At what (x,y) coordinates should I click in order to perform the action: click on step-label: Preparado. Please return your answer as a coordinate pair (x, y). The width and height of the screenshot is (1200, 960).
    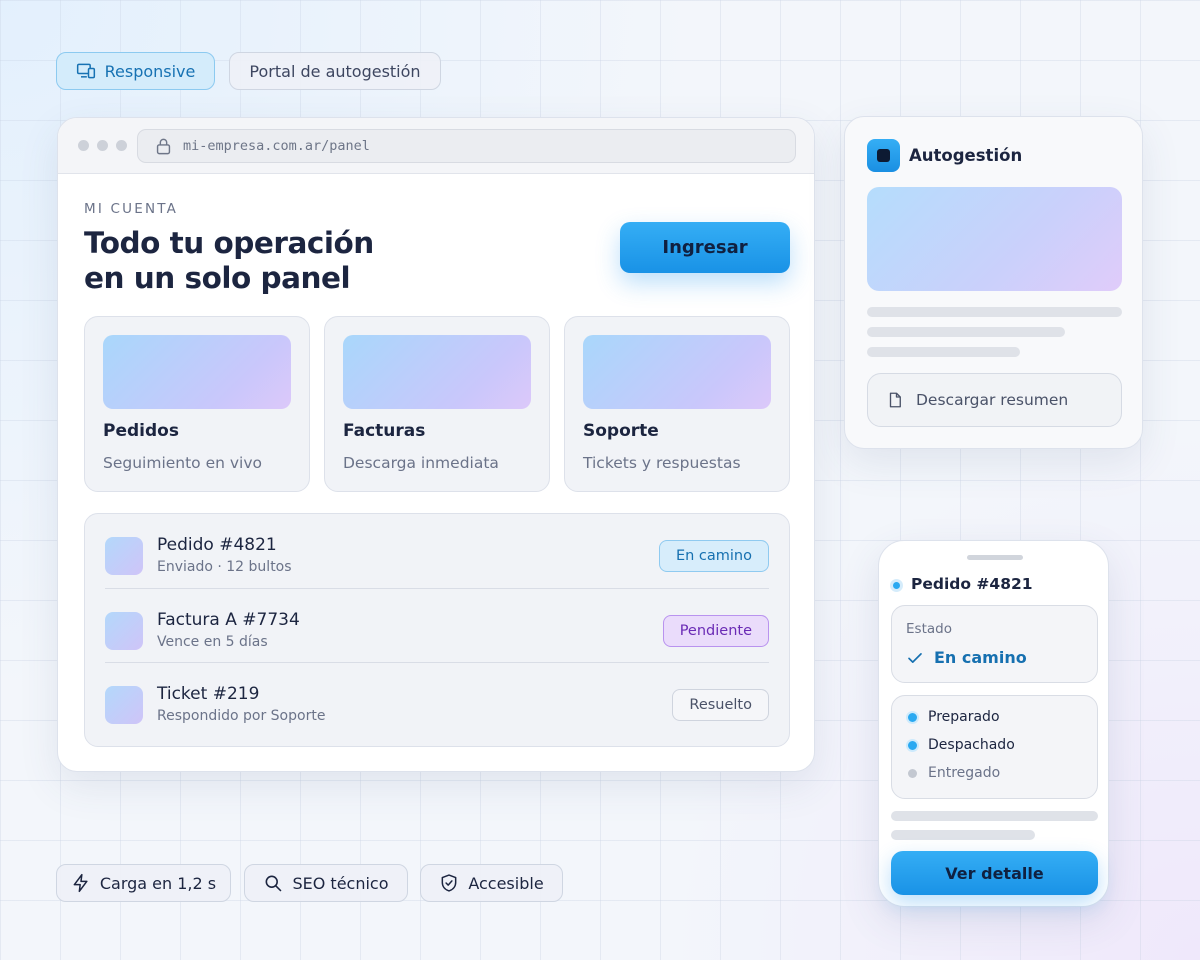
    Looking at the image, I should click on (964, 717).